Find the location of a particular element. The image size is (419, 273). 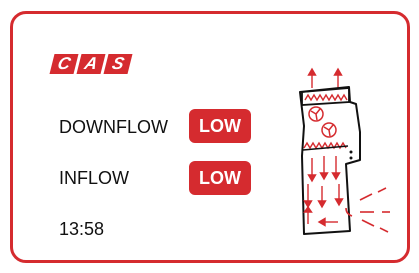

logo-tile-c: C is located at coordinates (64, 64).